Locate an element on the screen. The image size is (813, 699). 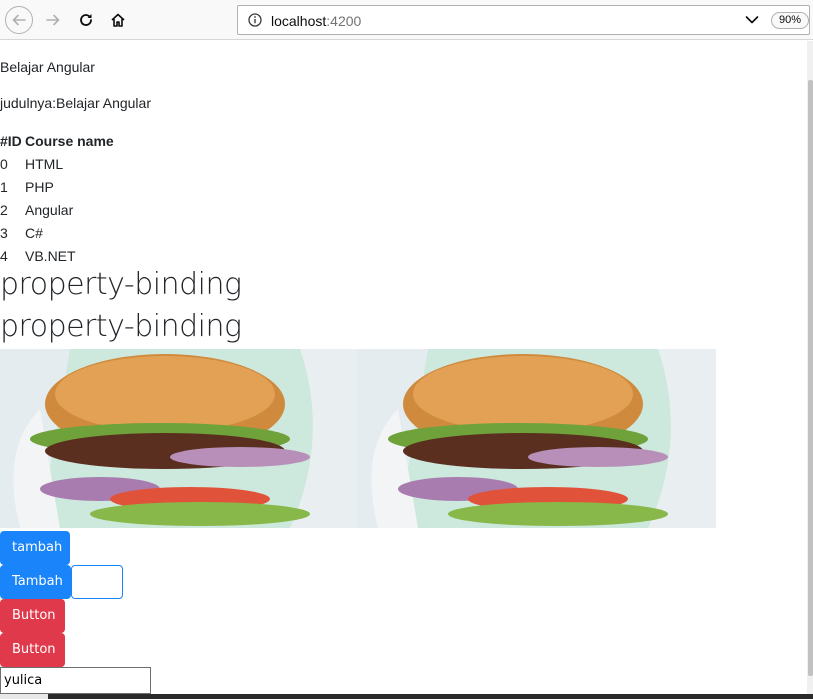
arrow-right-icon is located at coordinates (53, 20).